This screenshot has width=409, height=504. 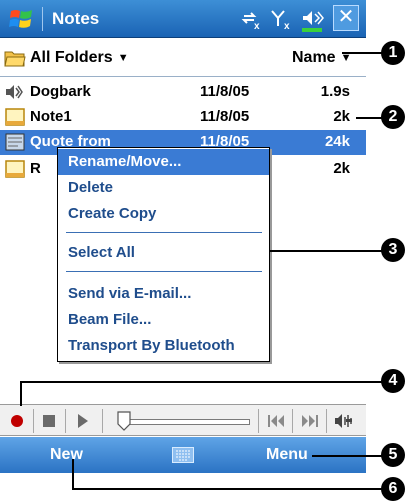 What do you see at coordinates (314, 21) in the screenshot?
I see `speaker-icon` at bounding box center [314, 21].